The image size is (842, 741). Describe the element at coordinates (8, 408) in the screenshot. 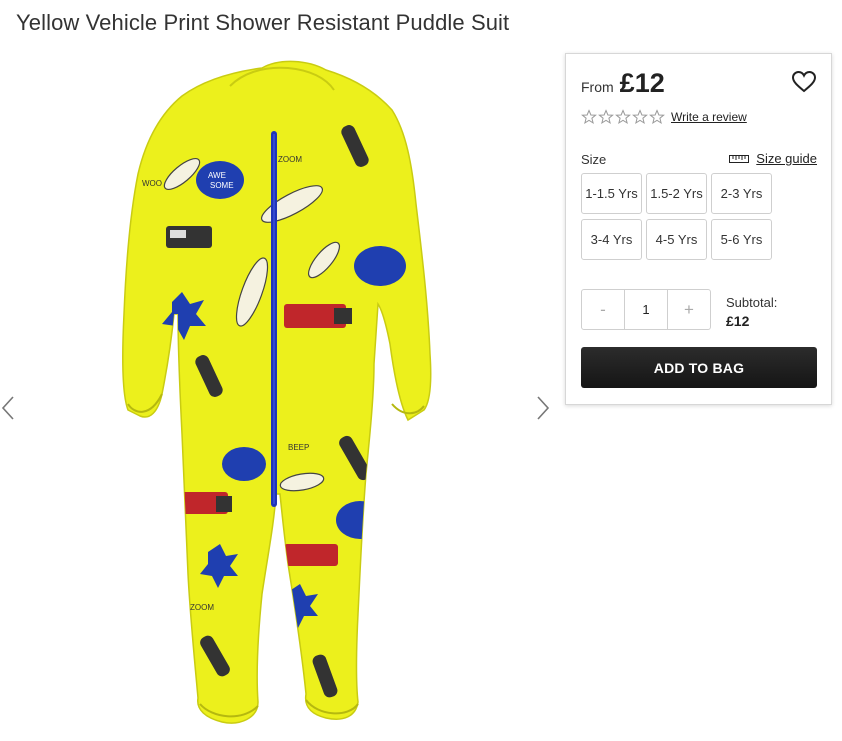

I see `chevron-left-icon` at that location.